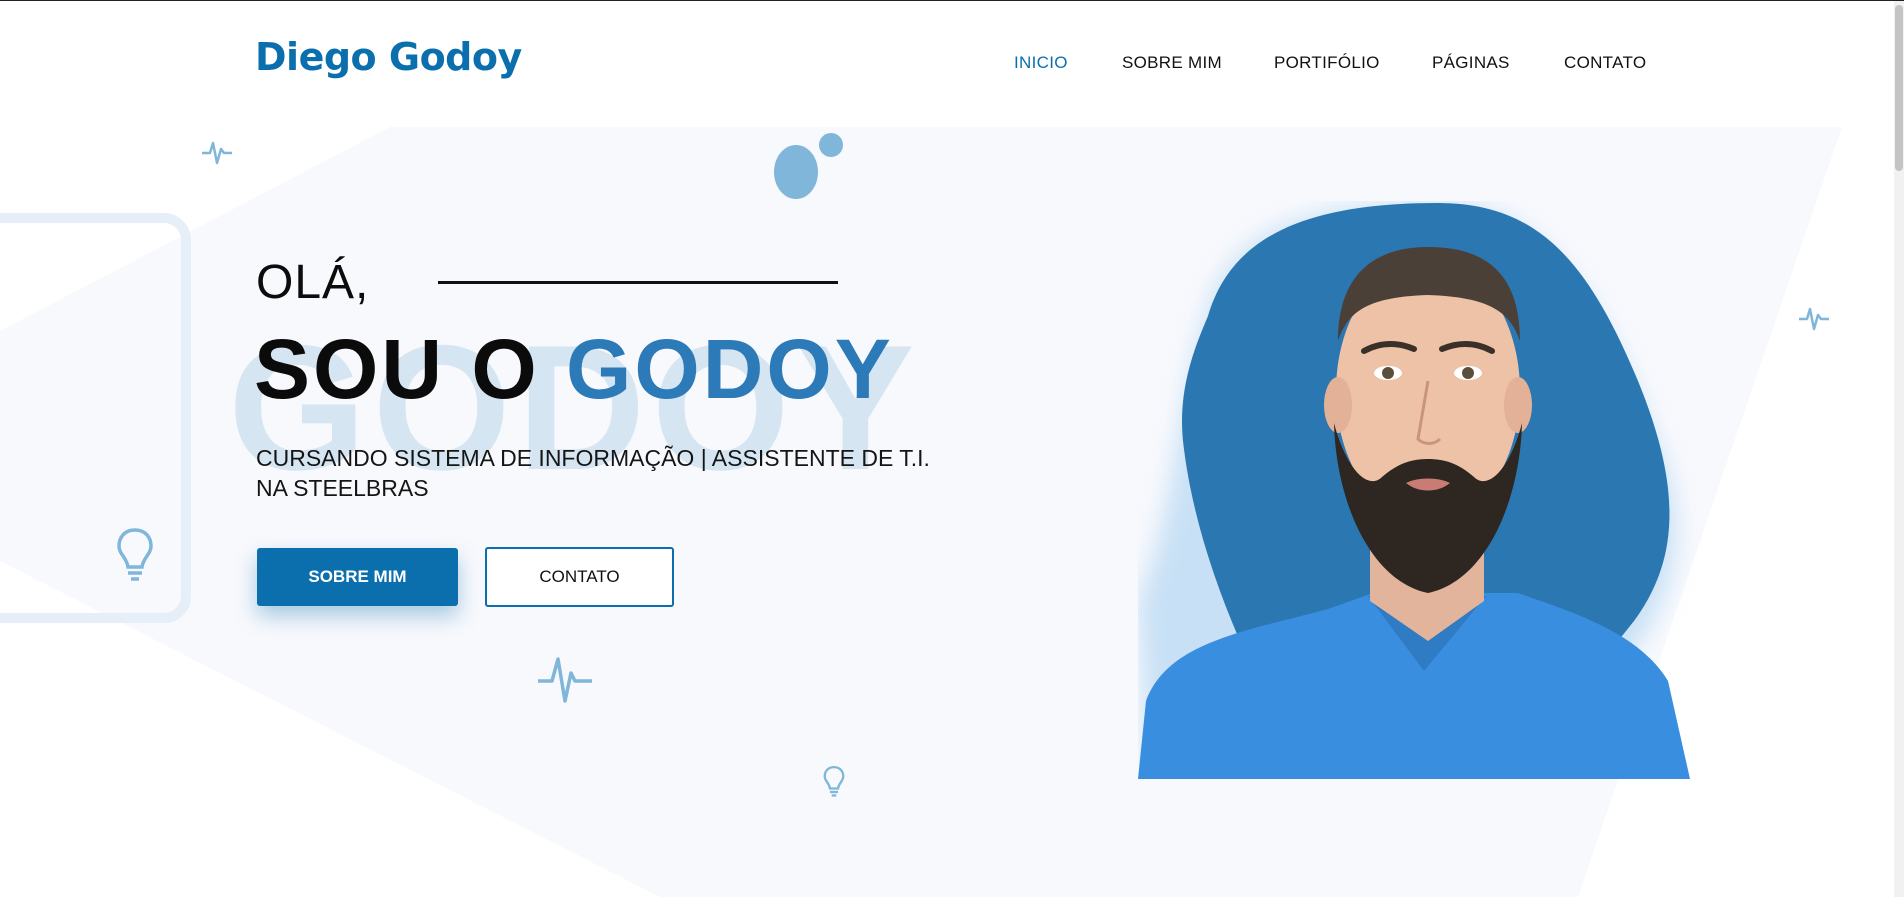 This screenshot has width=1904, height=897. I want to click on scrollbar-thumb, so click(1899, 88).